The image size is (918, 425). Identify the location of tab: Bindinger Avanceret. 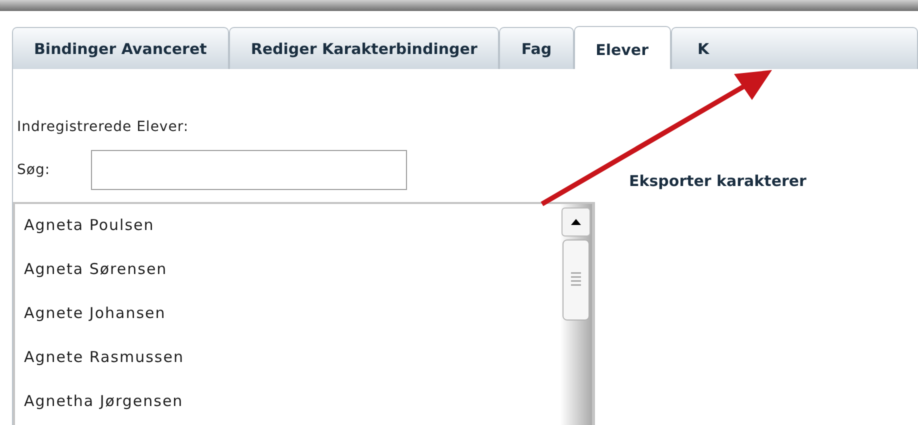
(120, 48).